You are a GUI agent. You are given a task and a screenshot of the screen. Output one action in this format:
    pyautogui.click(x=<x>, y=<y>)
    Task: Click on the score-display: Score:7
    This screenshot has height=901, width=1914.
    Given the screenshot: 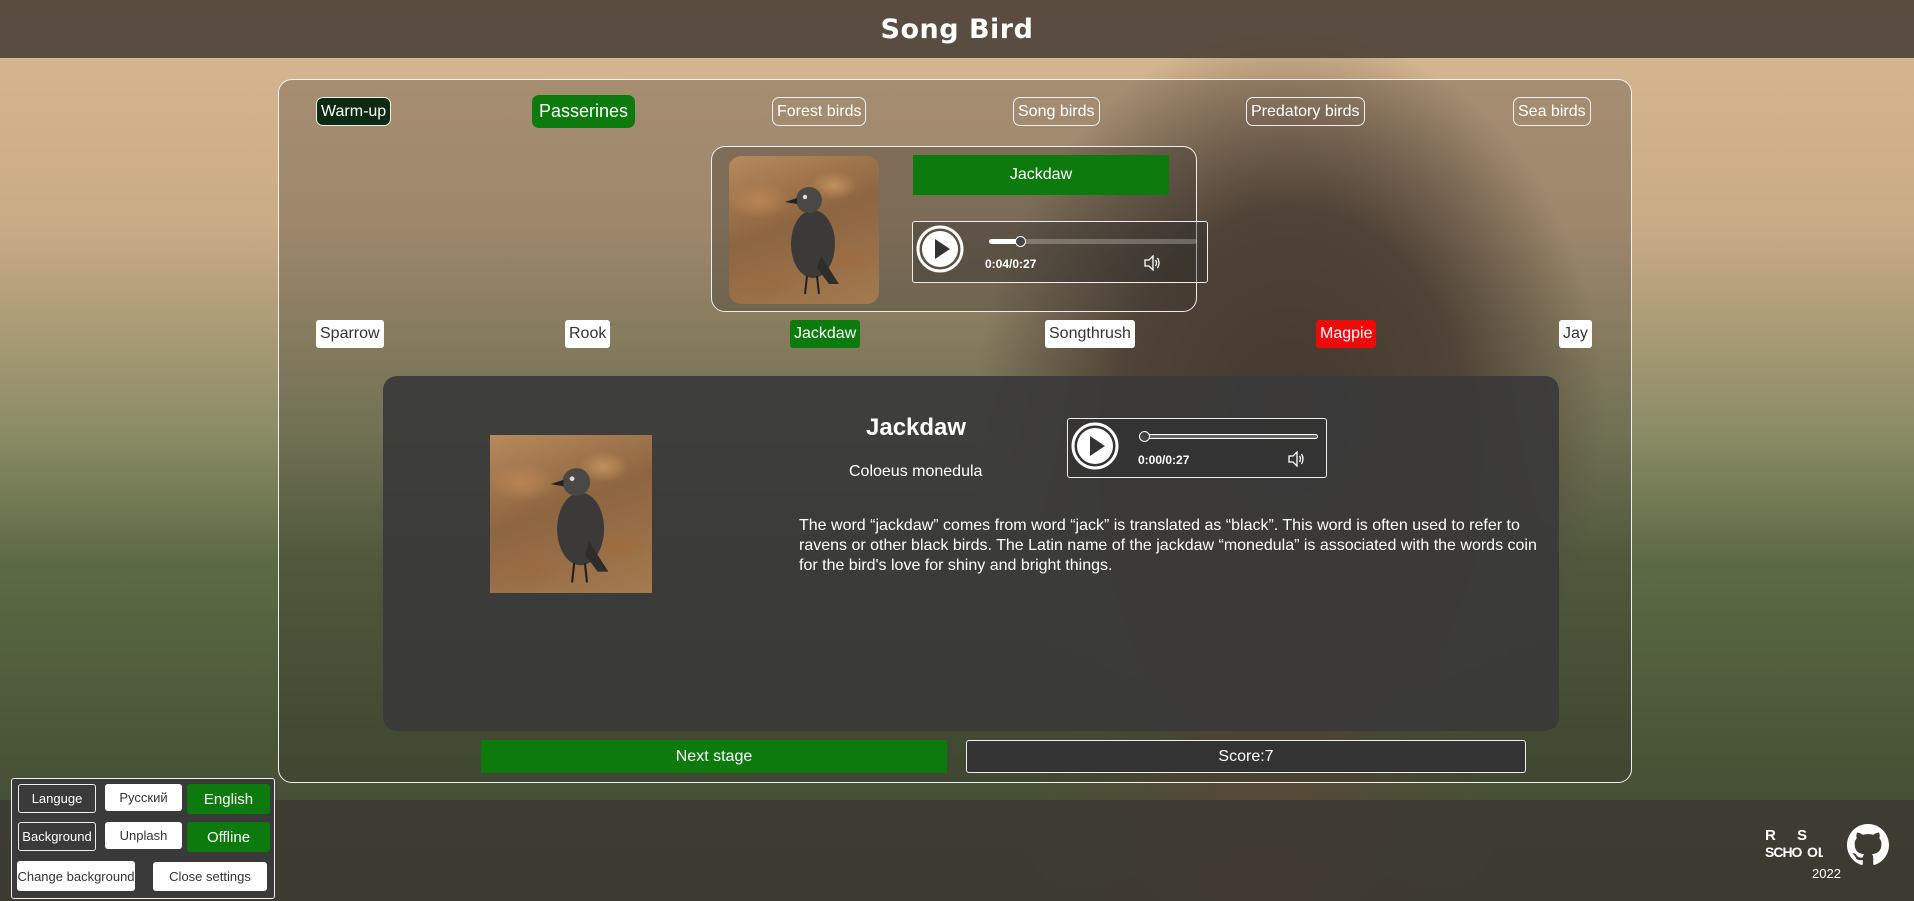 What is the action you would take?
    pyautogui.click(x=1246, y=756)
    